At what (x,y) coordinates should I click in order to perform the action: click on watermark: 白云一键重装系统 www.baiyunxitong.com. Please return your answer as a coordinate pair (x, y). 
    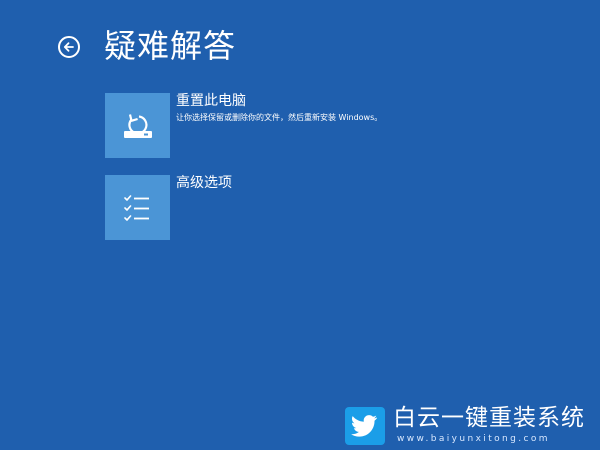
    Looking at the image, I should click on (470, 426).